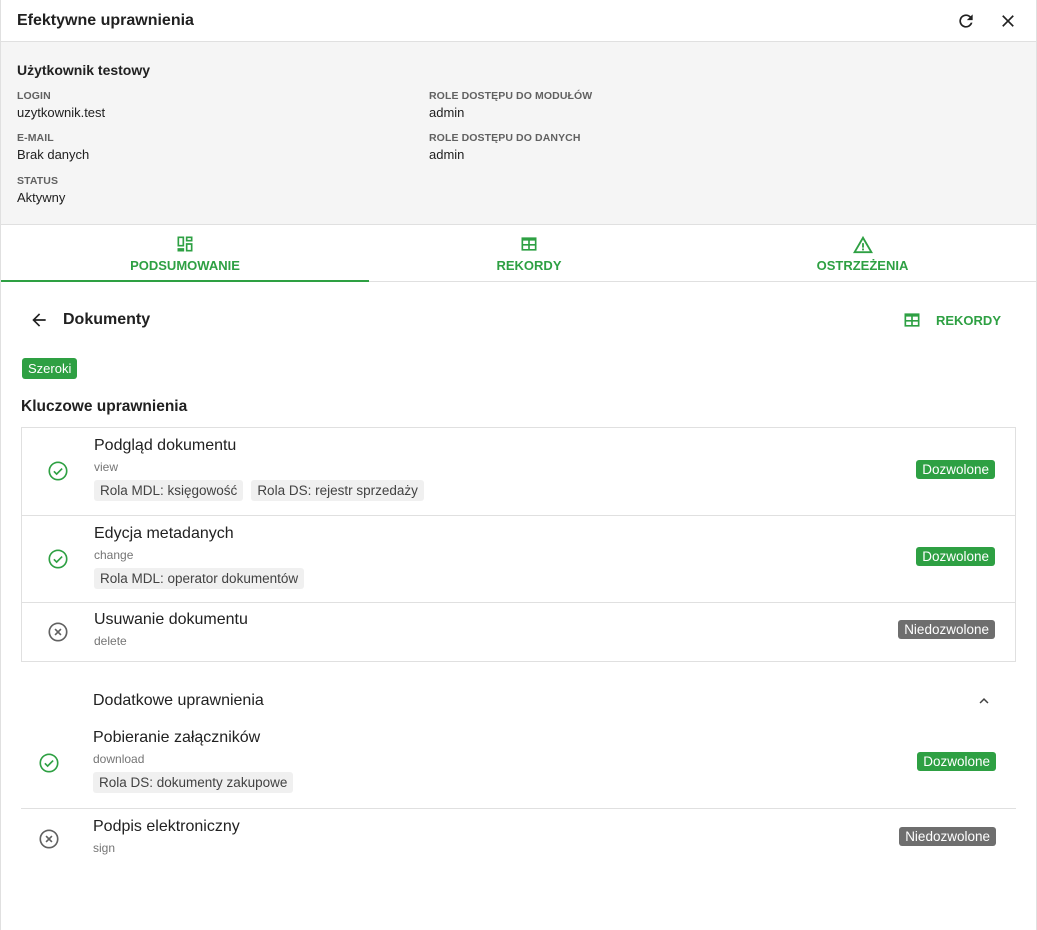 This screenshot has height=930, width=1037. I want to click on permission-code: download, so click(119, 759).